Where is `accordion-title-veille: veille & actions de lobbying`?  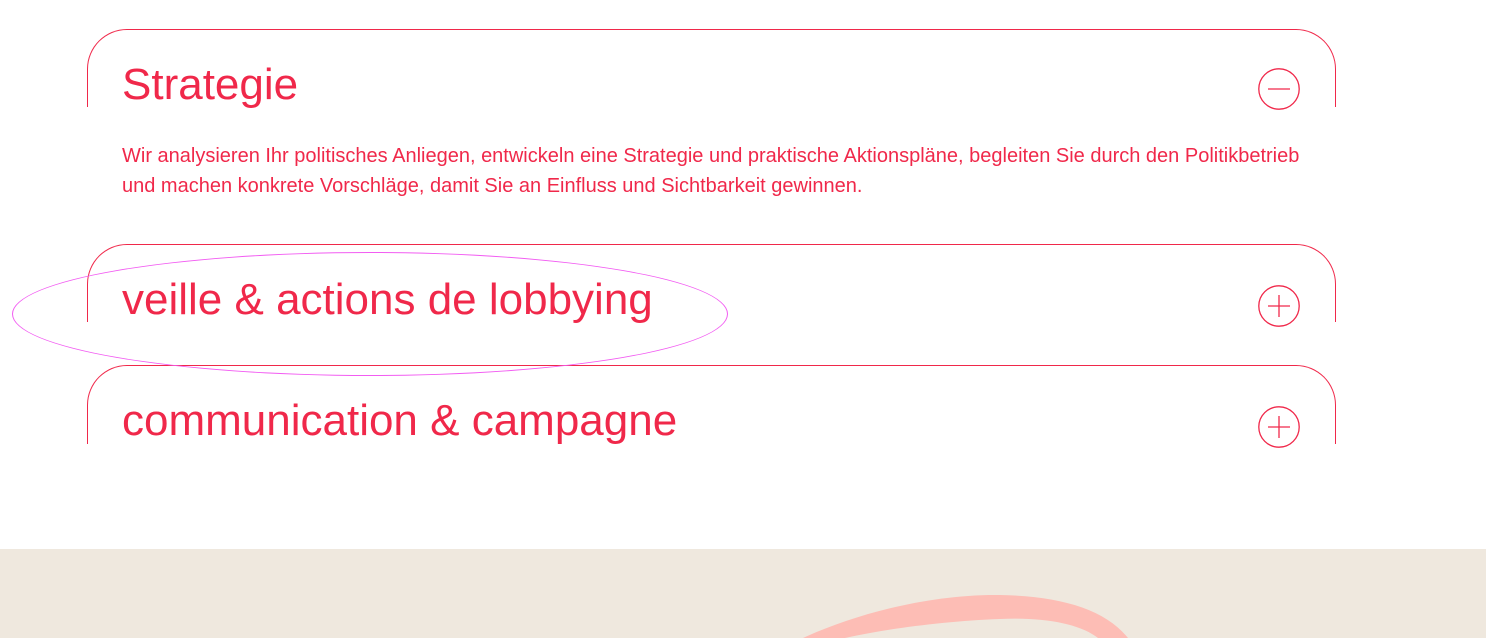
accordion-title-veille: veille & actions de lobbying is located at coordinates (387, 300).